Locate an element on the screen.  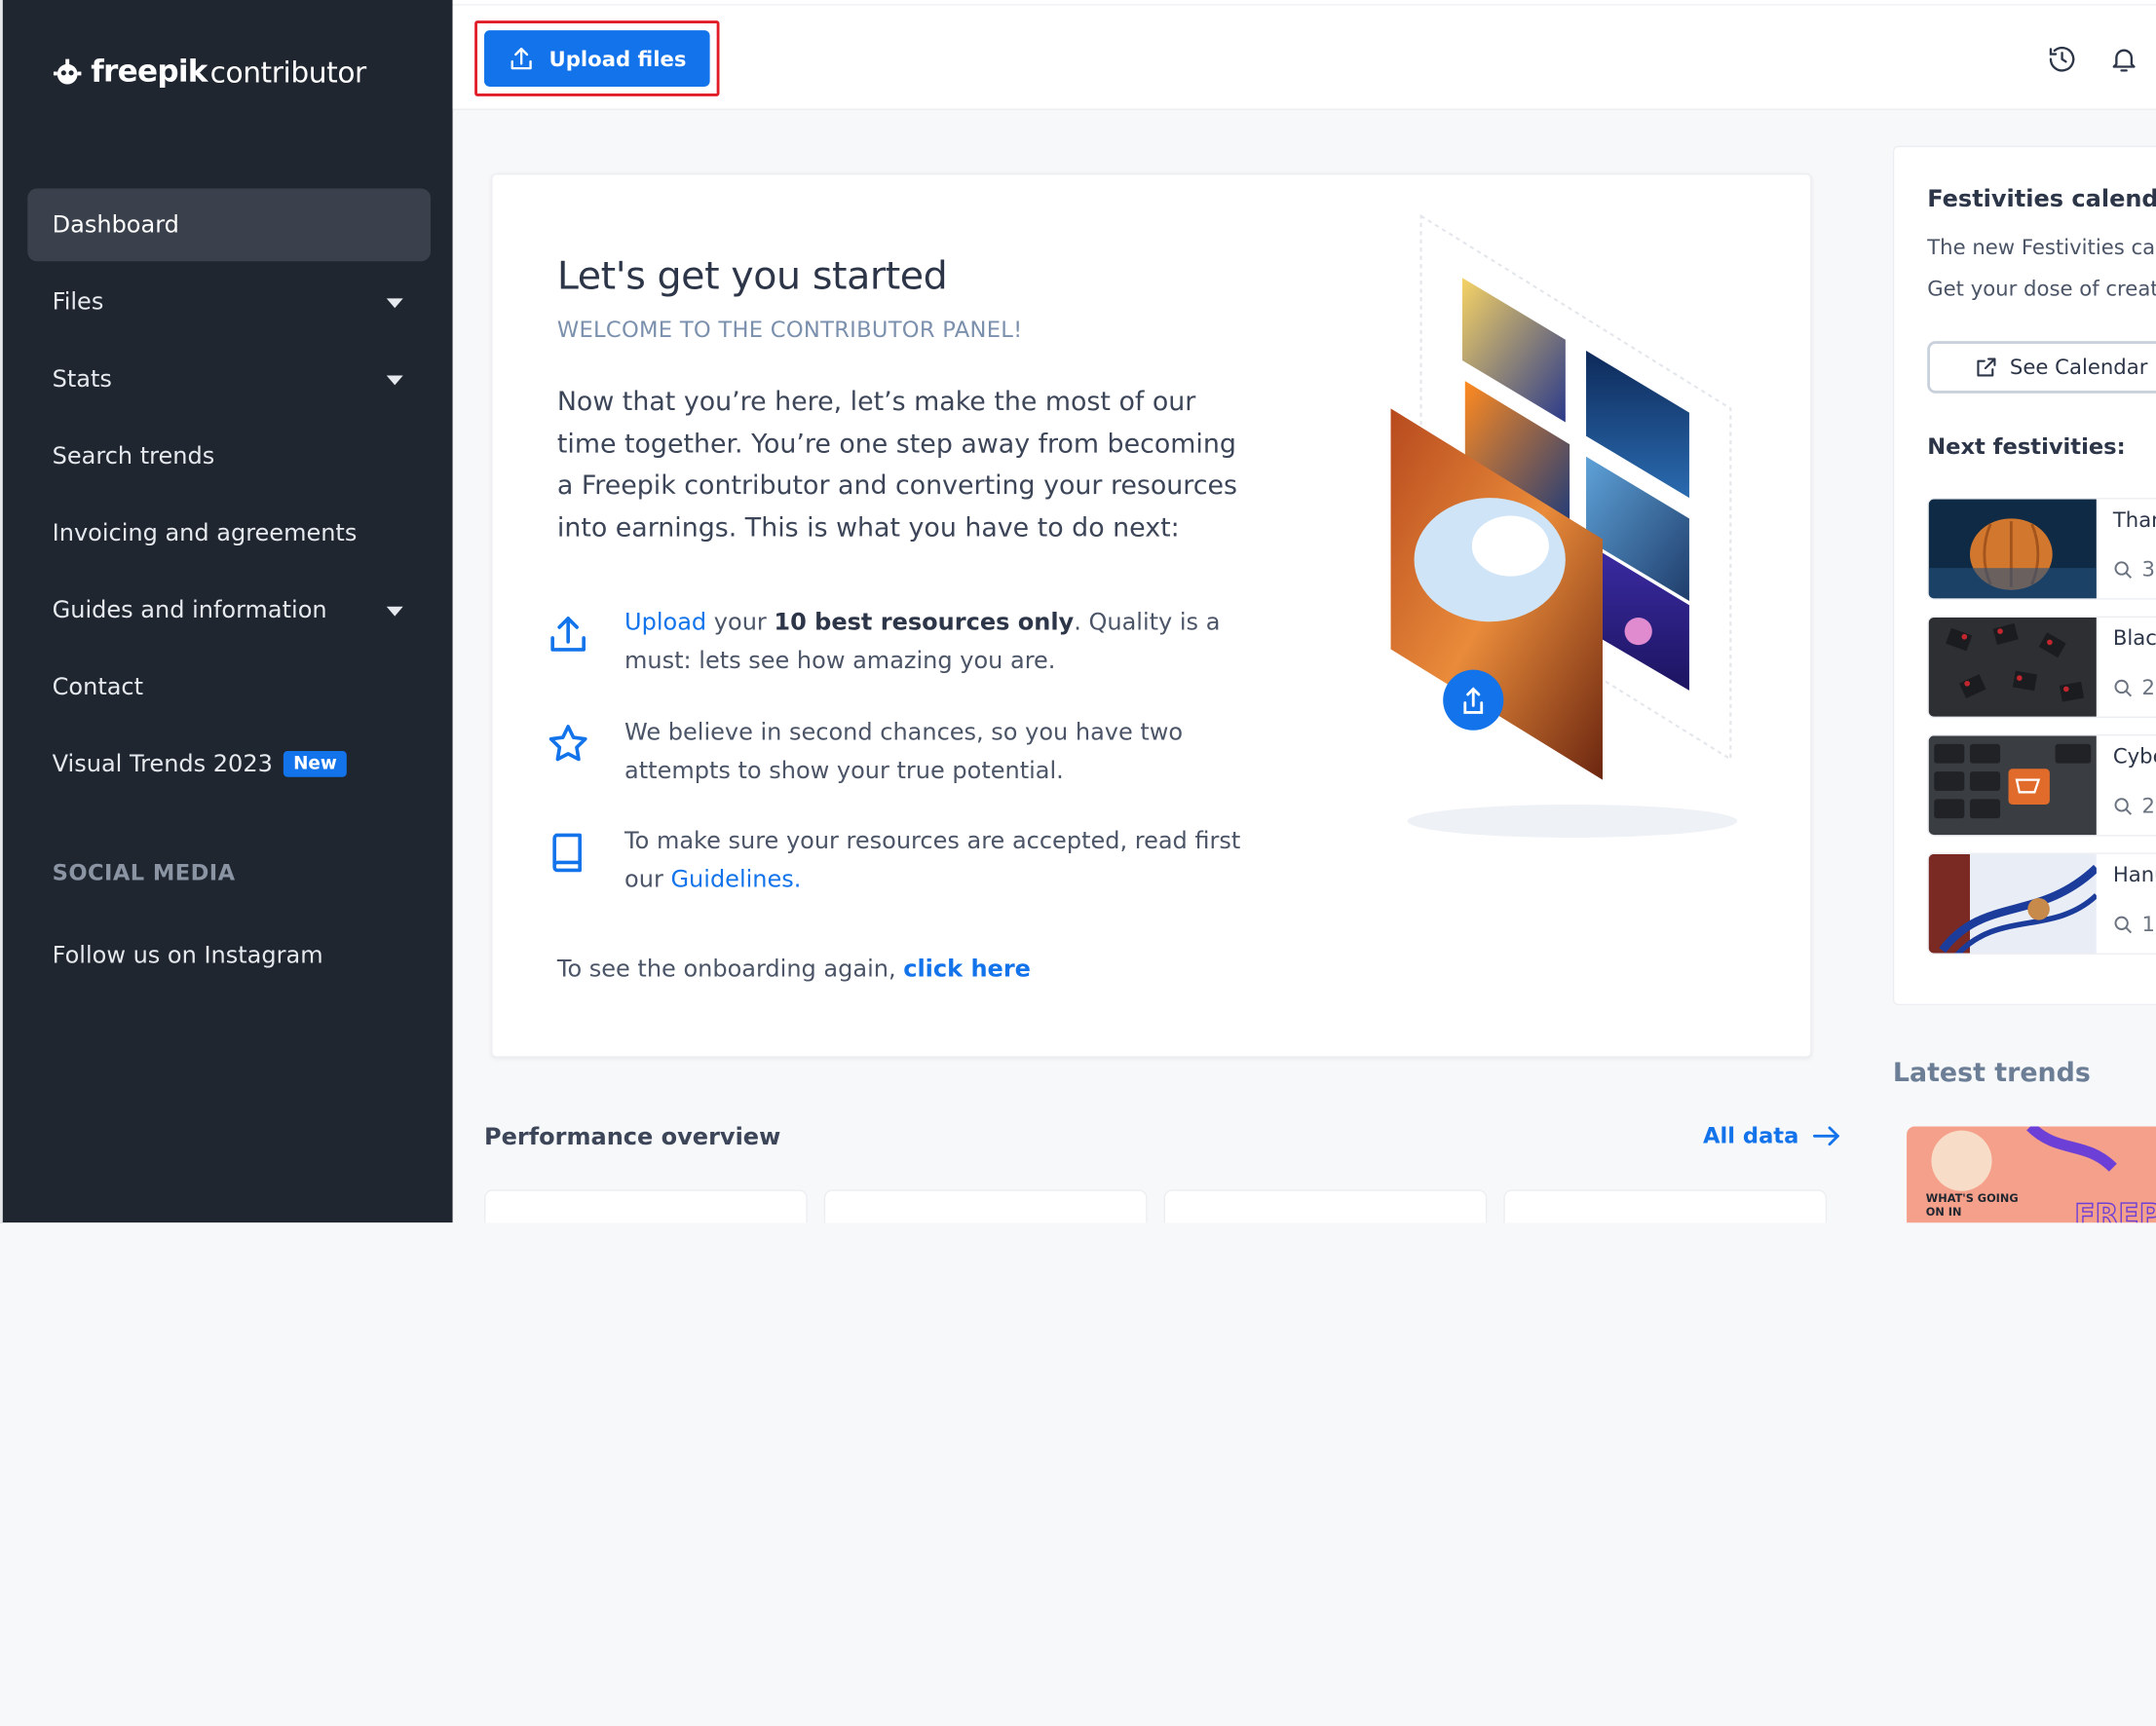
onboarding-subtitle: WELCOME TO THE CONTRIBUTOR PANEL! is located at coordinates (789, 329).